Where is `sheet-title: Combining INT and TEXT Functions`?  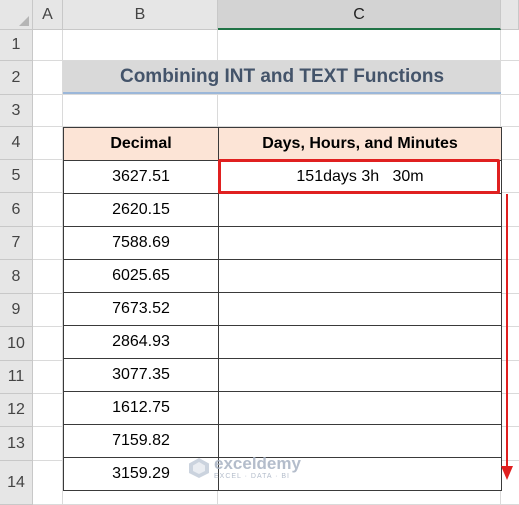
sheet-title: Combining INT and TEXT Functions is located at coordinates (282, 77).